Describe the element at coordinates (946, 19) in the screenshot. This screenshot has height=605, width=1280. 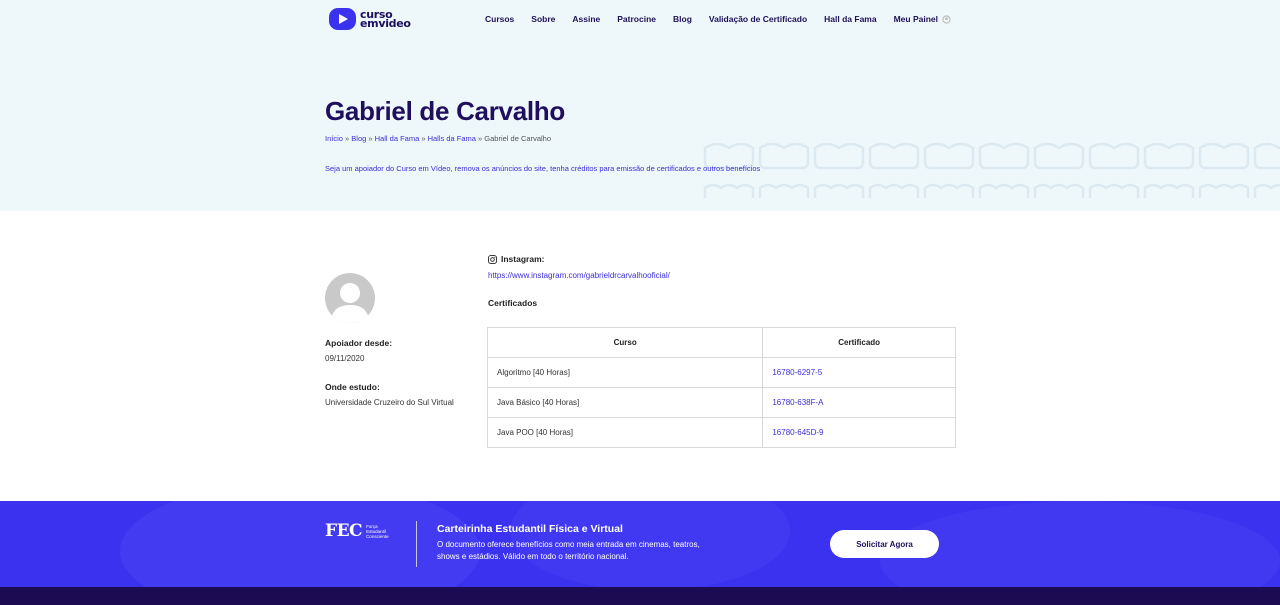
I see `user-icon` at that location.